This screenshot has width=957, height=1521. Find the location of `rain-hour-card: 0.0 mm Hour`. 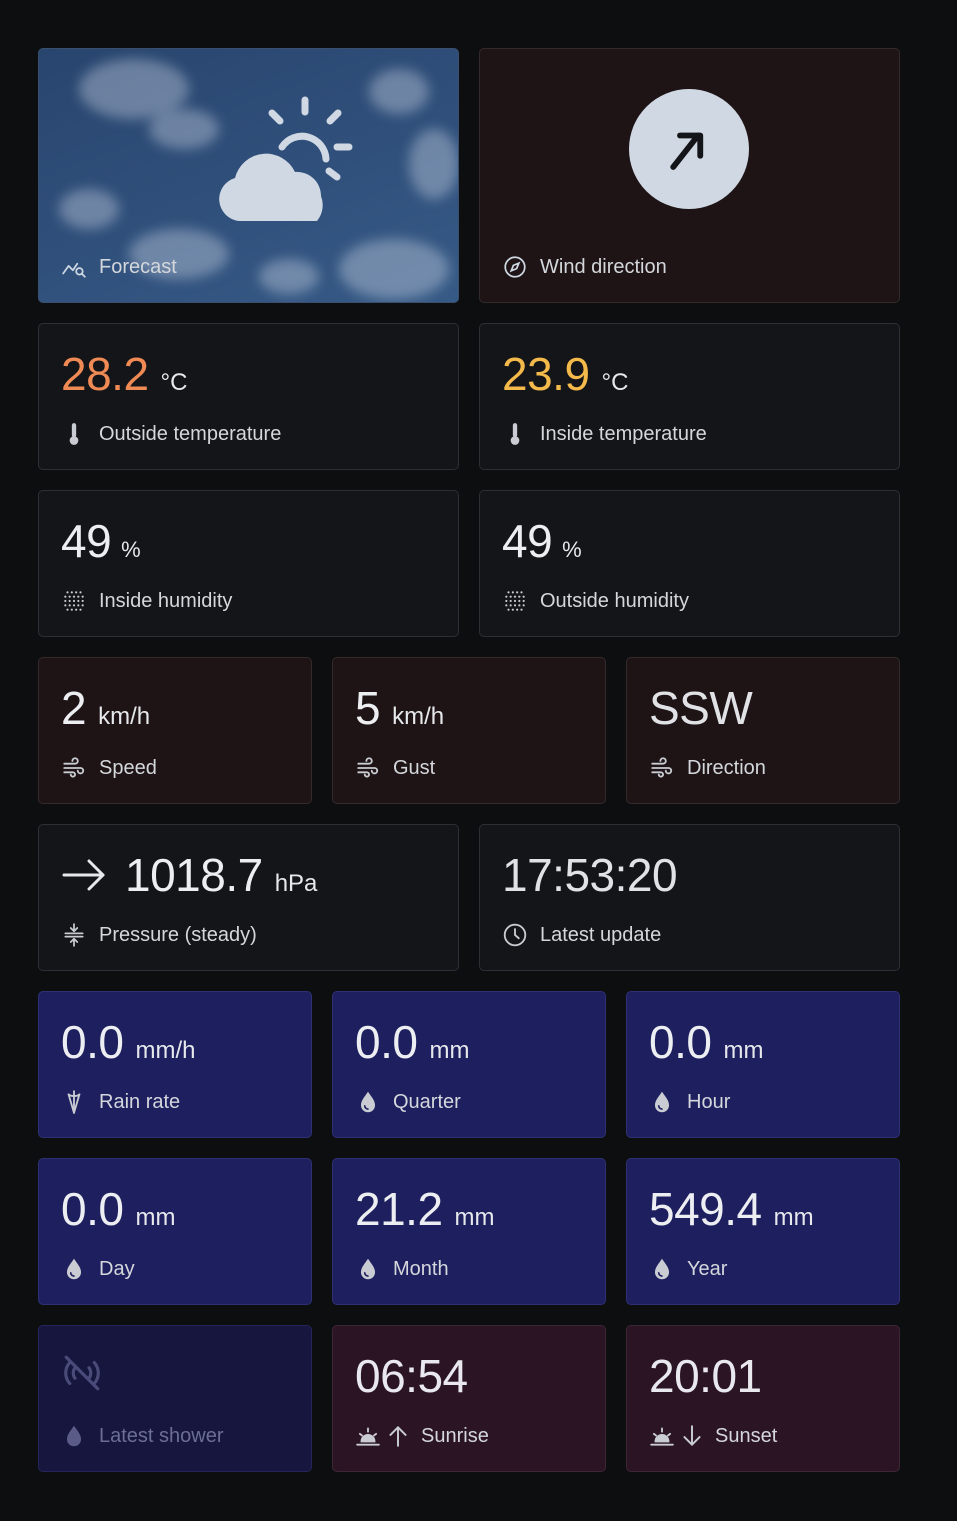

rain-hour-card: 0.0 mm Hour is located at coordinates (763, 1064).